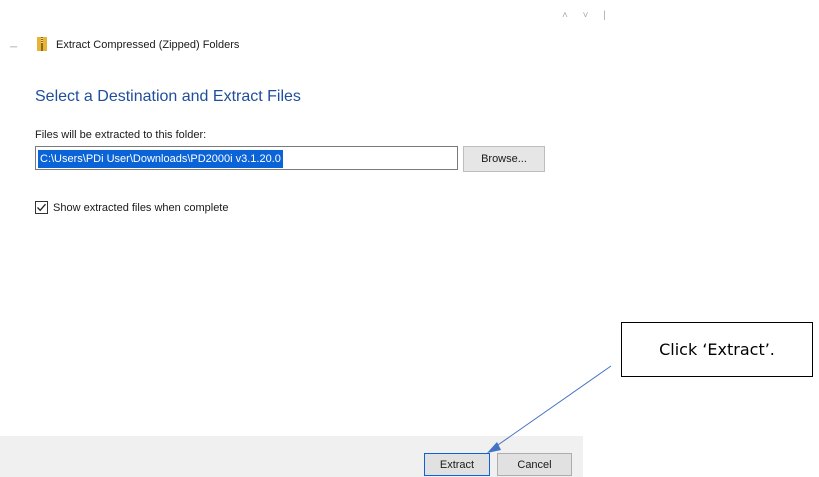 The width and height of the screenshot is (819, 477). What do you see at coordinates (534, 464) in the screenshot?
I see `cancel-button: Cancel` at bounding box center [534, 464].